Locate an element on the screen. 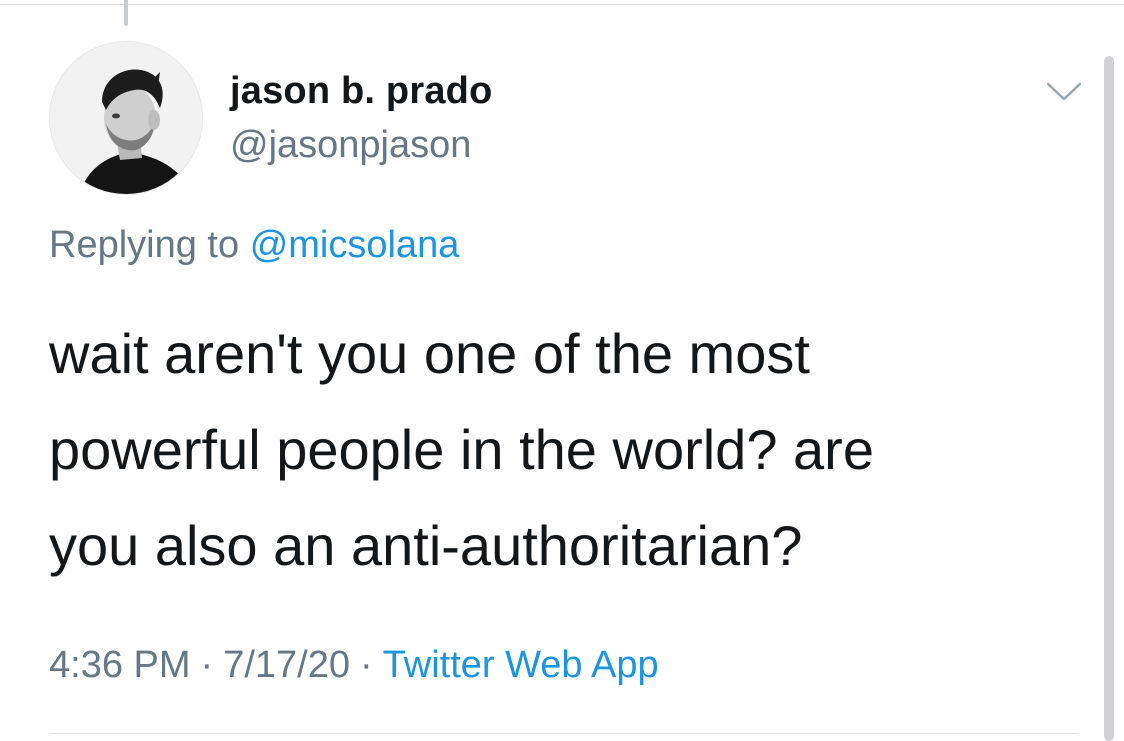  tweet-date: 7/17/20 is located at coordinates (286, 665).